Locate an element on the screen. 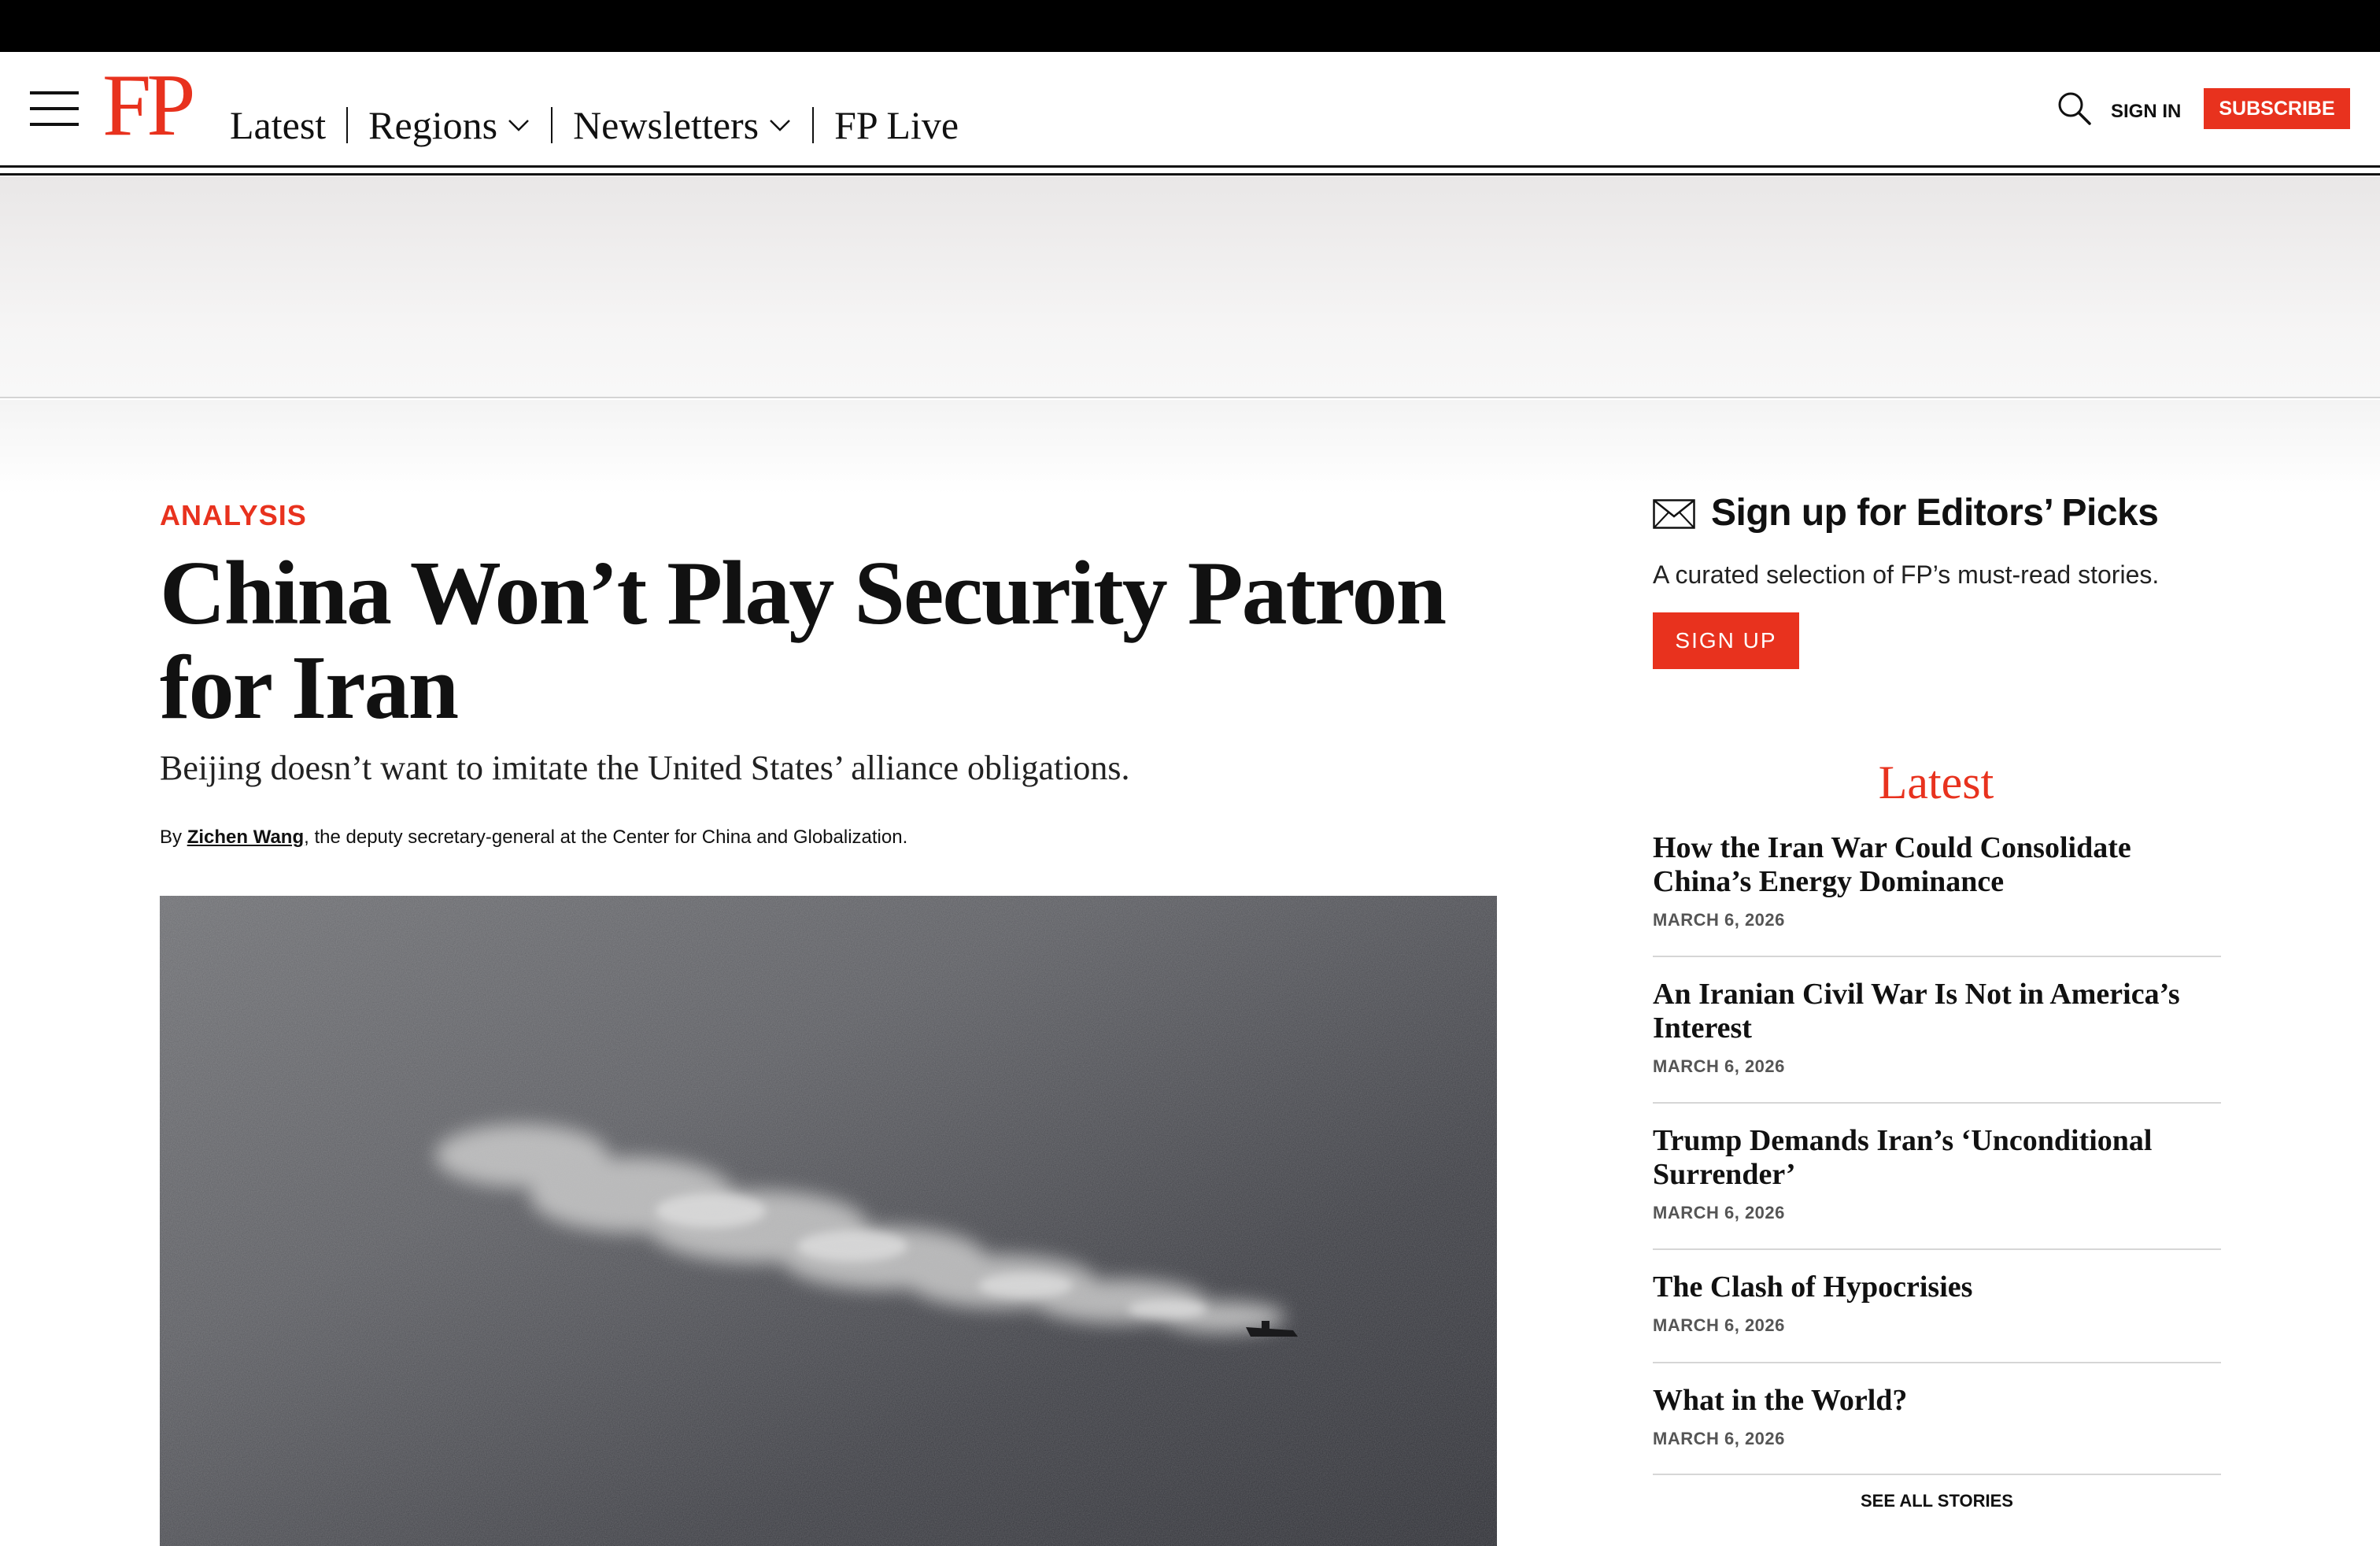  subscribe-button: SUBSCRIBE is located at coordinates (2277, 108).